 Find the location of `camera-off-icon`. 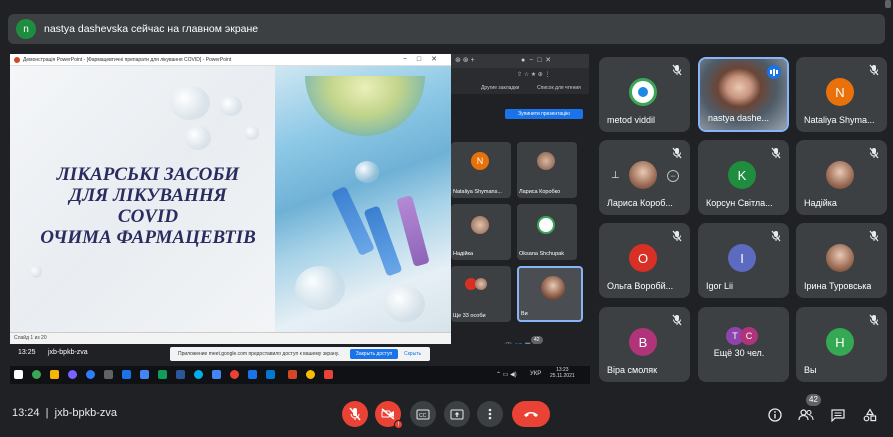

camera-off-icon is located at coordinates (388, 414).